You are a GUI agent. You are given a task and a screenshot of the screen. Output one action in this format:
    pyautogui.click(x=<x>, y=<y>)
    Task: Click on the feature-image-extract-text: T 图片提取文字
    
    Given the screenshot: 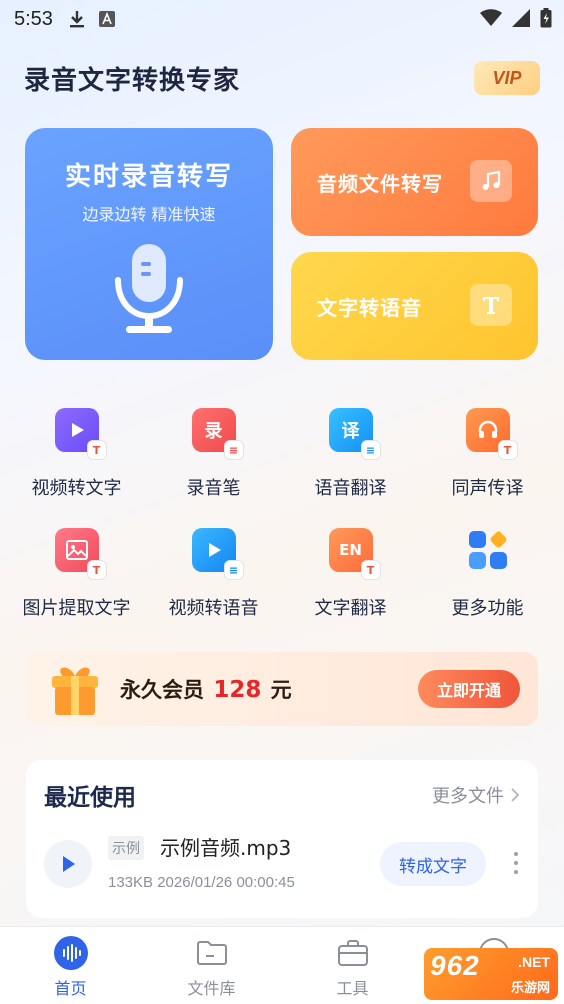 What is the action you would take?
    pyautogui.click(x=76, y=580)
    